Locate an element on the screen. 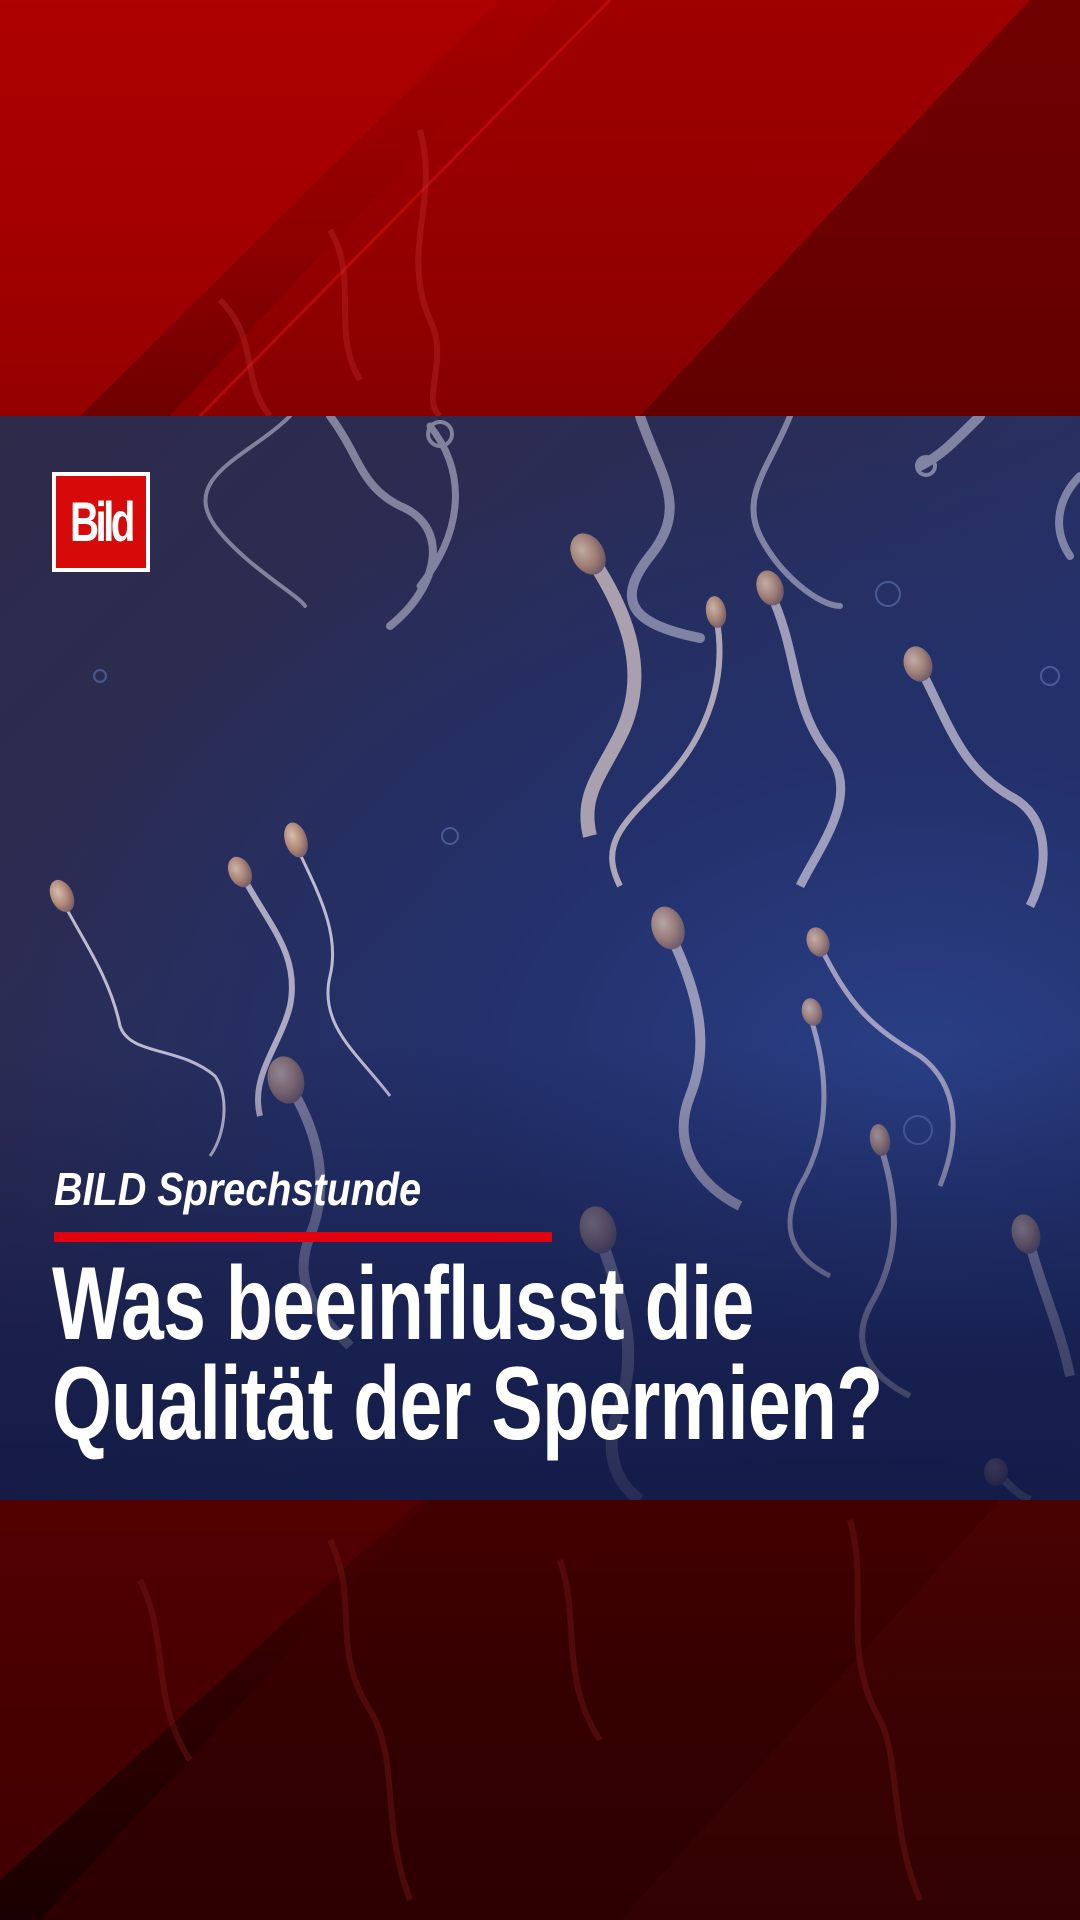  headline-line-2: Qualität der Spermien? is located at coordinates (467, 1404).